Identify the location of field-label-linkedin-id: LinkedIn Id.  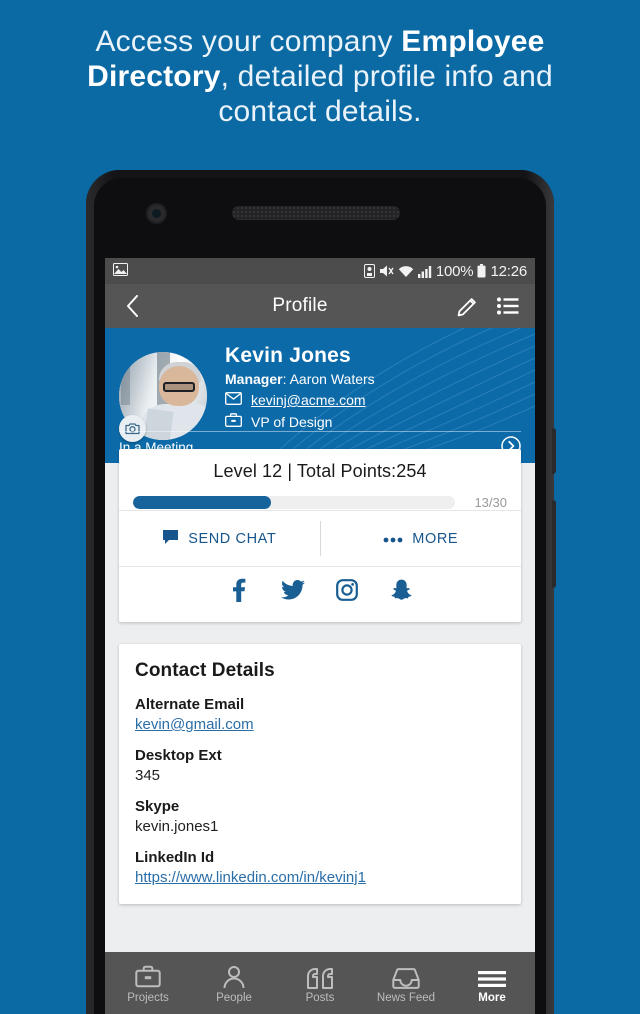
(175, 857).